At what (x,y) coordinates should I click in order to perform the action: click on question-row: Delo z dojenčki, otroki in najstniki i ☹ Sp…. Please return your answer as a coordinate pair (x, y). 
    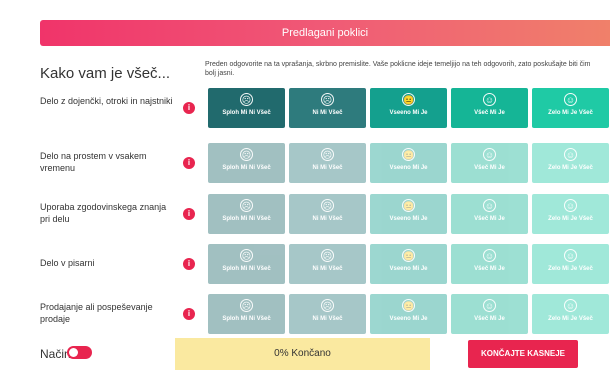
    Looking at the image, I should click on (305, 113).